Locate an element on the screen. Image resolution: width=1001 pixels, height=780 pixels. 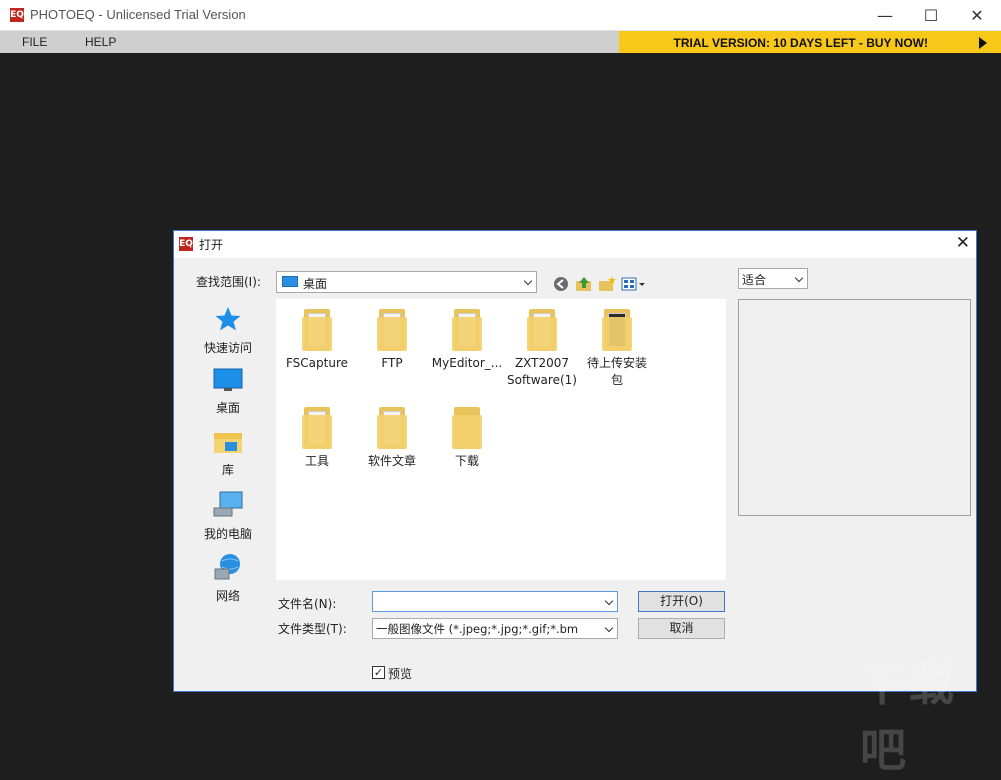
folder-item: 下载 is located at coordinates (467, 438).